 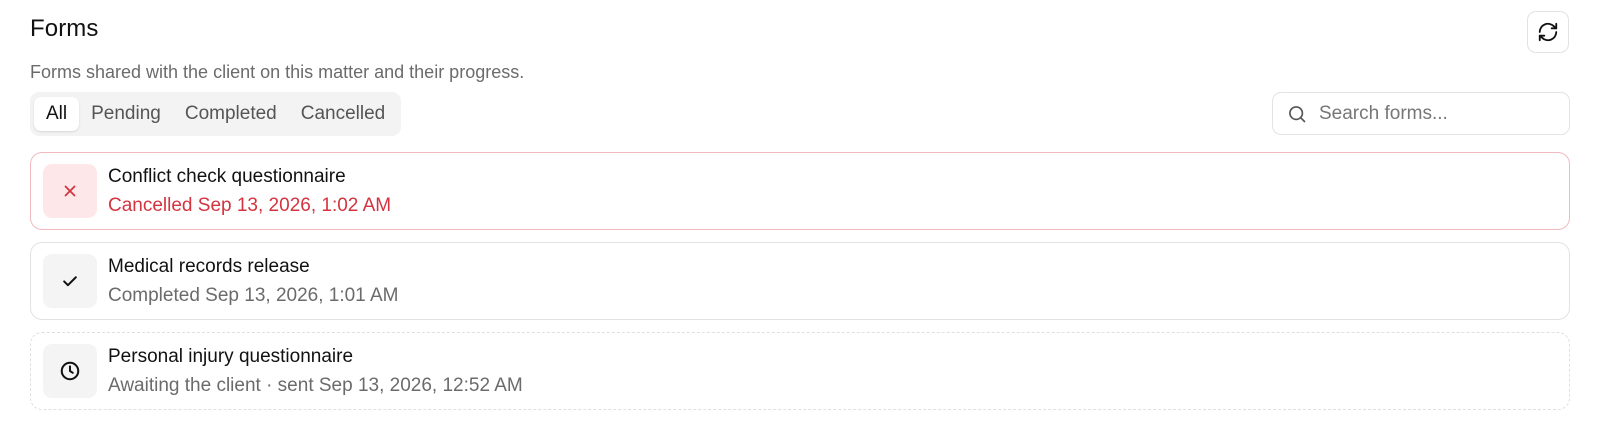 I want to click on refresh-button, so click(x=1548, y=32).